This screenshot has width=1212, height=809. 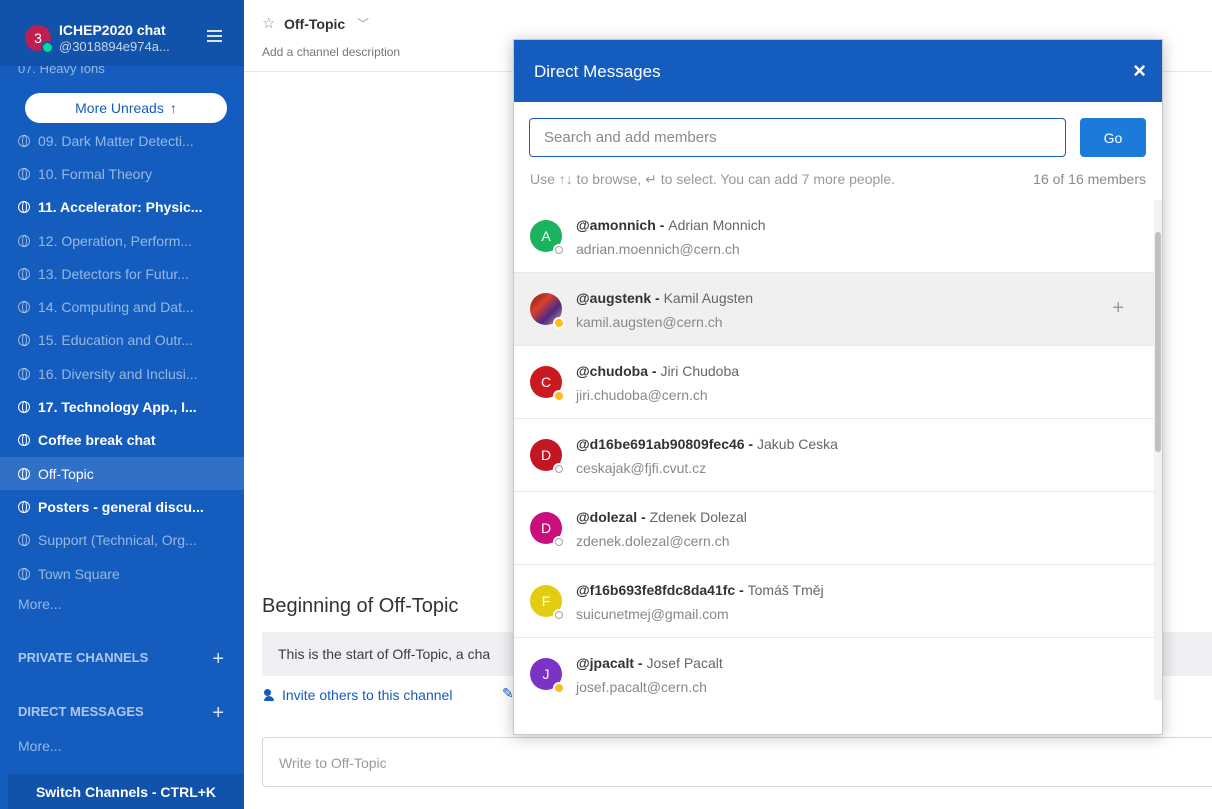 What do you see at coordinates (1089, 179) in the screenshot?
I see `member-count: 16 of 16 members` at bounding box center [1089, 179].